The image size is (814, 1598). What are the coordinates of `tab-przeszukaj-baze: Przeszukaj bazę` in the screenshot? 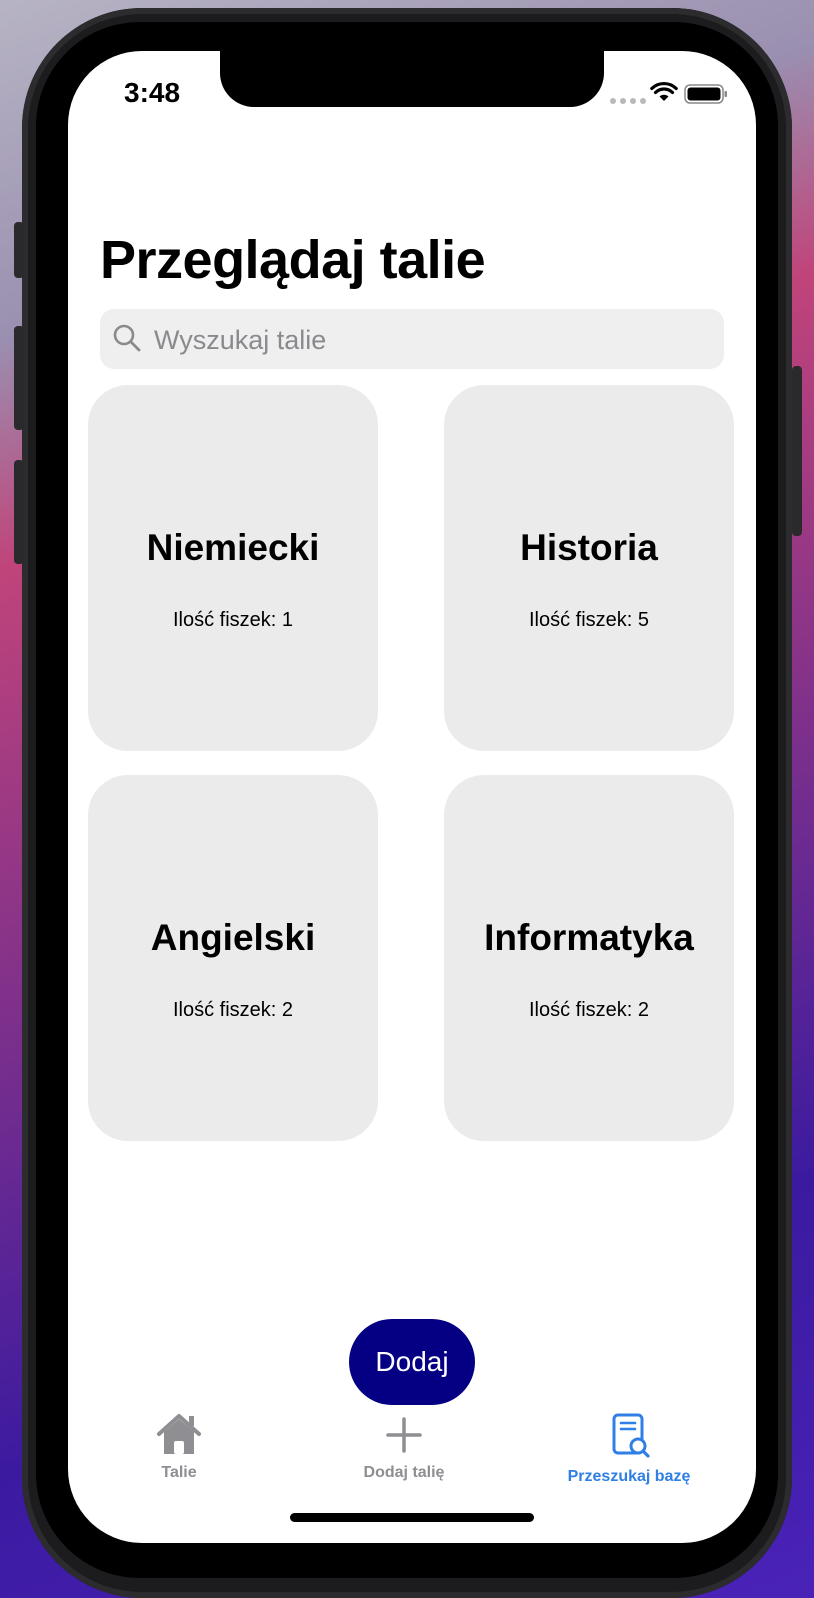 It's located at (629, 1449).